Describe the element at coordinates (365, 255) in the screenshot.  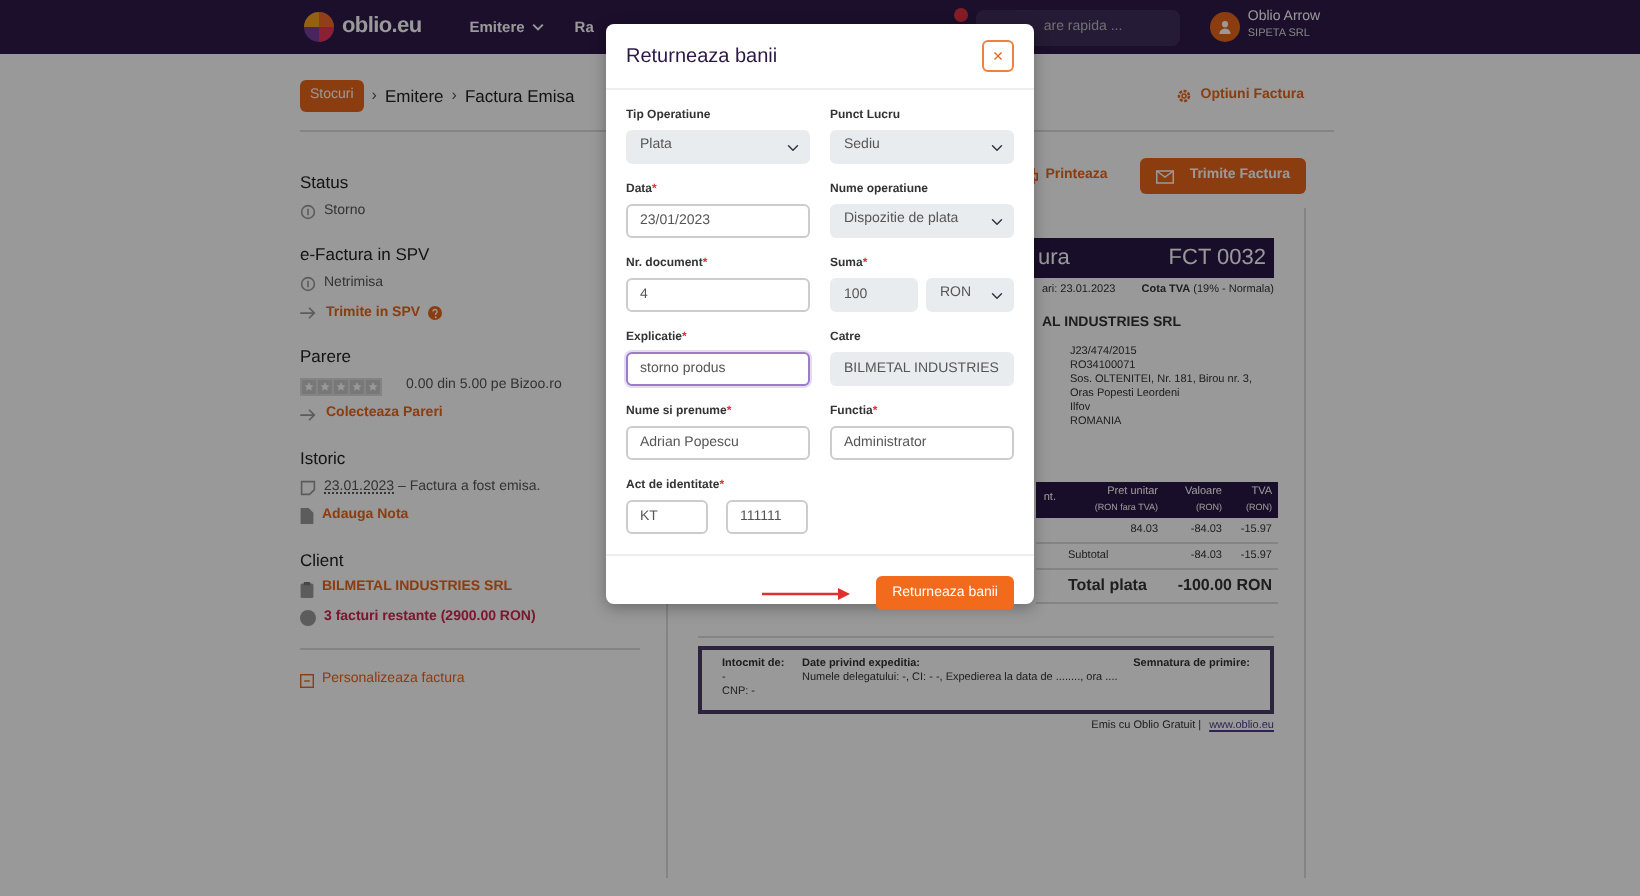
I see `section-heading: e-Factura in SPV` at that location.